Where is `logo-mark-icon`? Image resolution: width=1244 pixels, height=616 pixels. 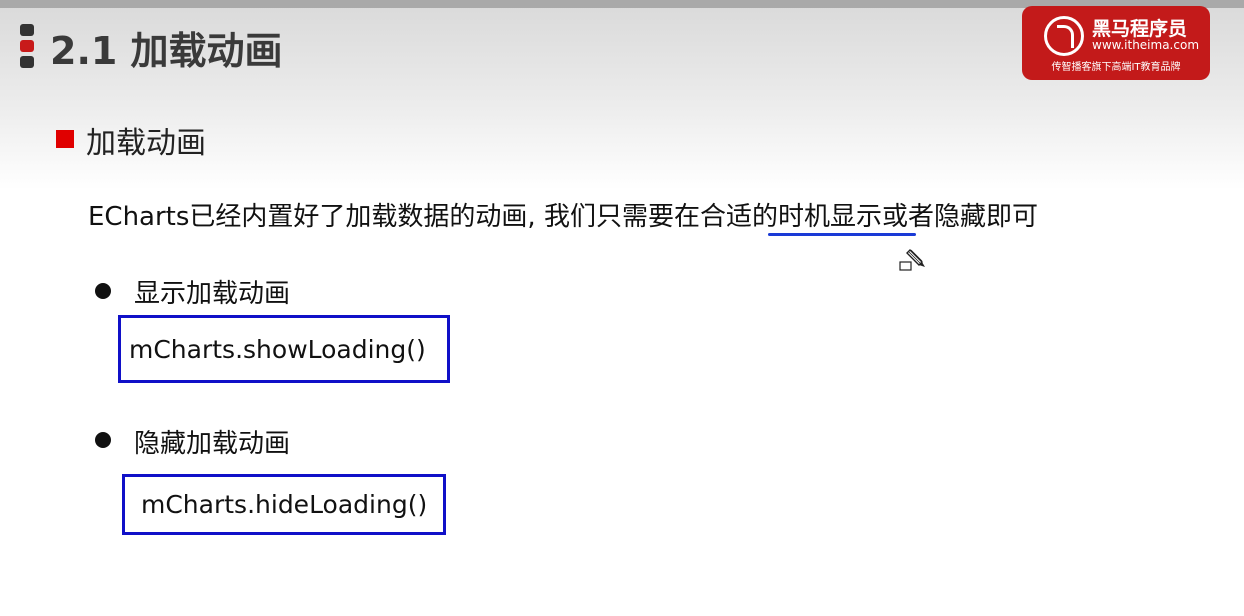
logo-mark-icon is located at coordinates (1064, 36).